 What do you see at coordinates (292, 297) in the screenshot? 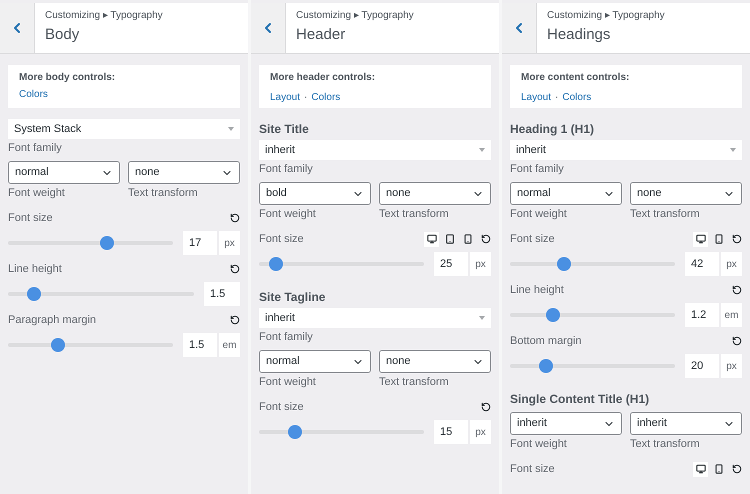
I see `section-heading: Site Tagline` at bounding box center [292, 297].